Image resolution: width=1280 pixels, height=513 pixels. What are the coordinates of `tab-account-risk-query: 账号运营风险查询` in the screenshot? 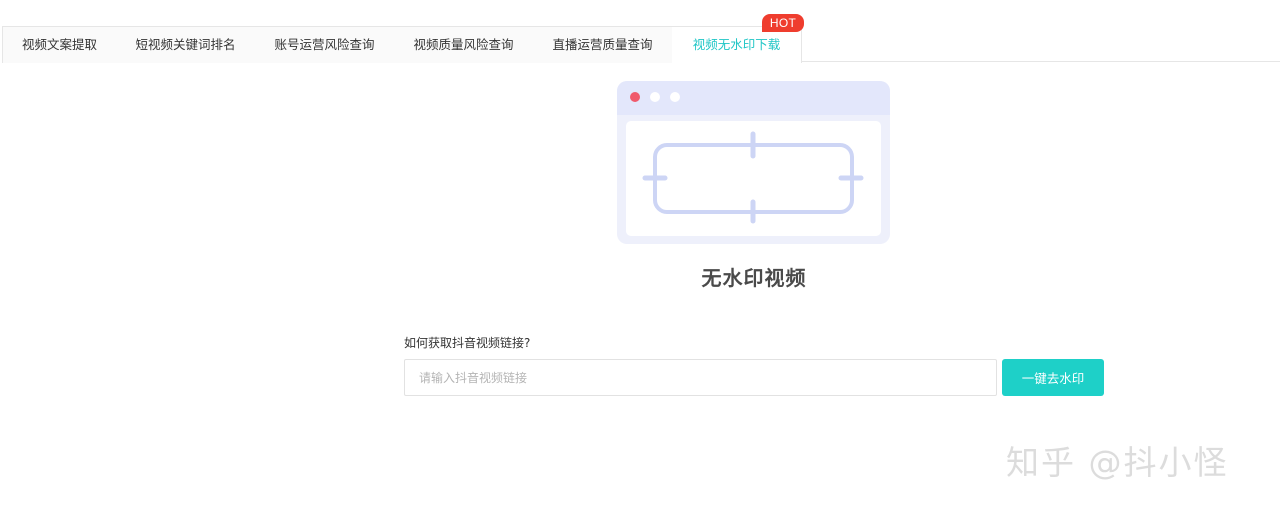 It's located at (325, 44).